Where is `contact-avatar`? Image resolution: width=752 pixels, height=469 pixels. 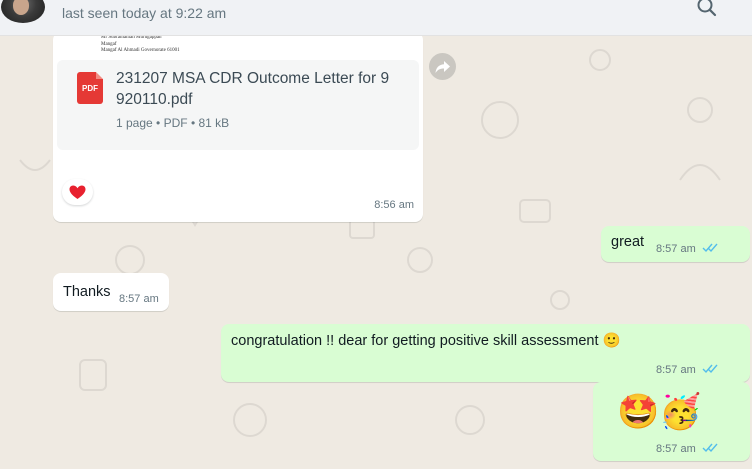 contact-avatar is located at coordinates (23, 11).